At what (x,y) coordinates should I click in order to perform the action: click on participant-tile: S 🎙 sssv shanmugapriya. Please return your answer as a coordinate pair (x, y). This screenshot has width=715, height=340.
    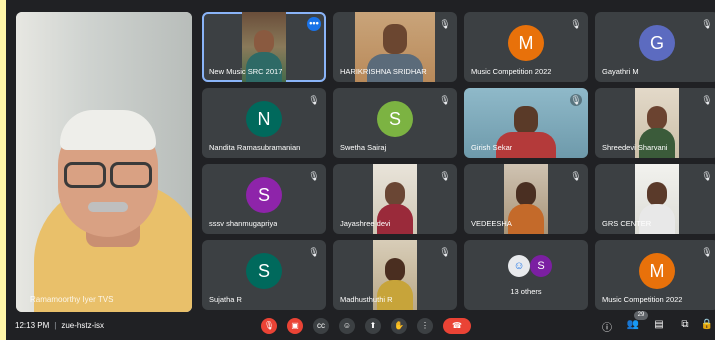
    Looking at the image, I should click on (264, 199).